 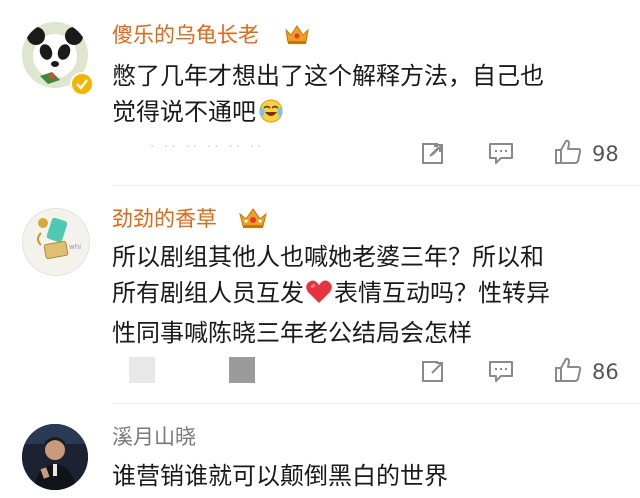 I want to click on laugh-cry-emoji-icon, so click(x=271, y=116).